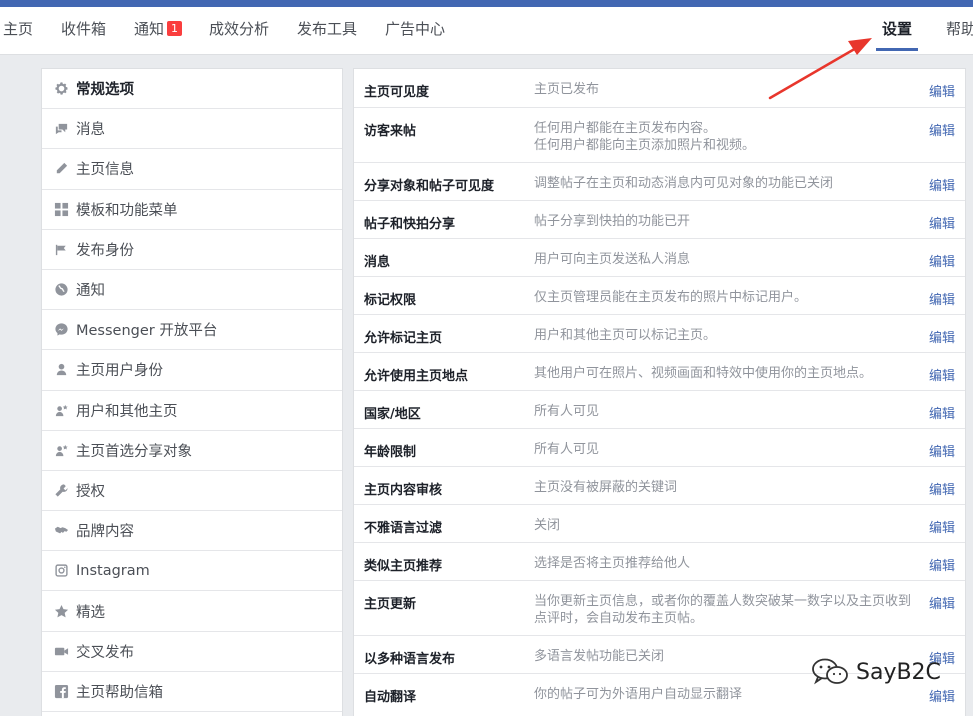 This screenshot has width=973, height=716. Describe the element at coordinates (105, 532) in the screenshot. I see `sidebar-item-label: 品牌内容` at that location.